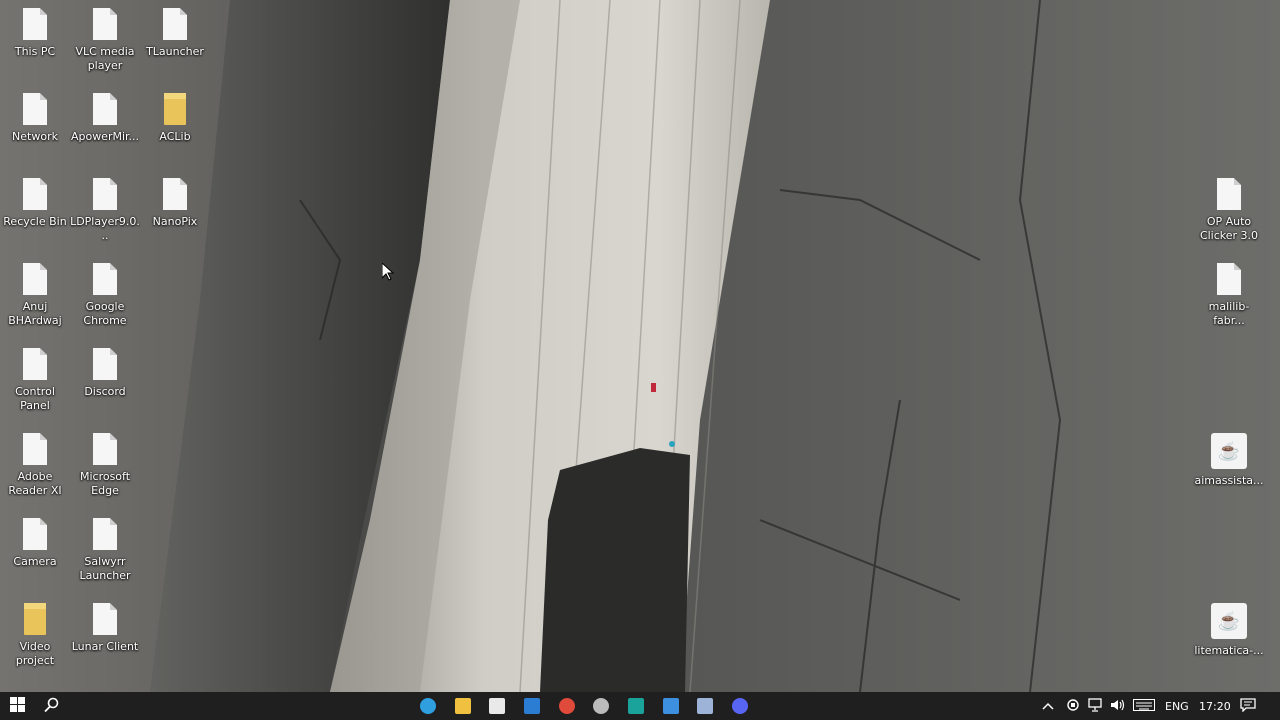 The height and width of the screenshot is (720, 1280). I want to click on desktop-icon-nanopix: NanoPix, so click(175, 203).